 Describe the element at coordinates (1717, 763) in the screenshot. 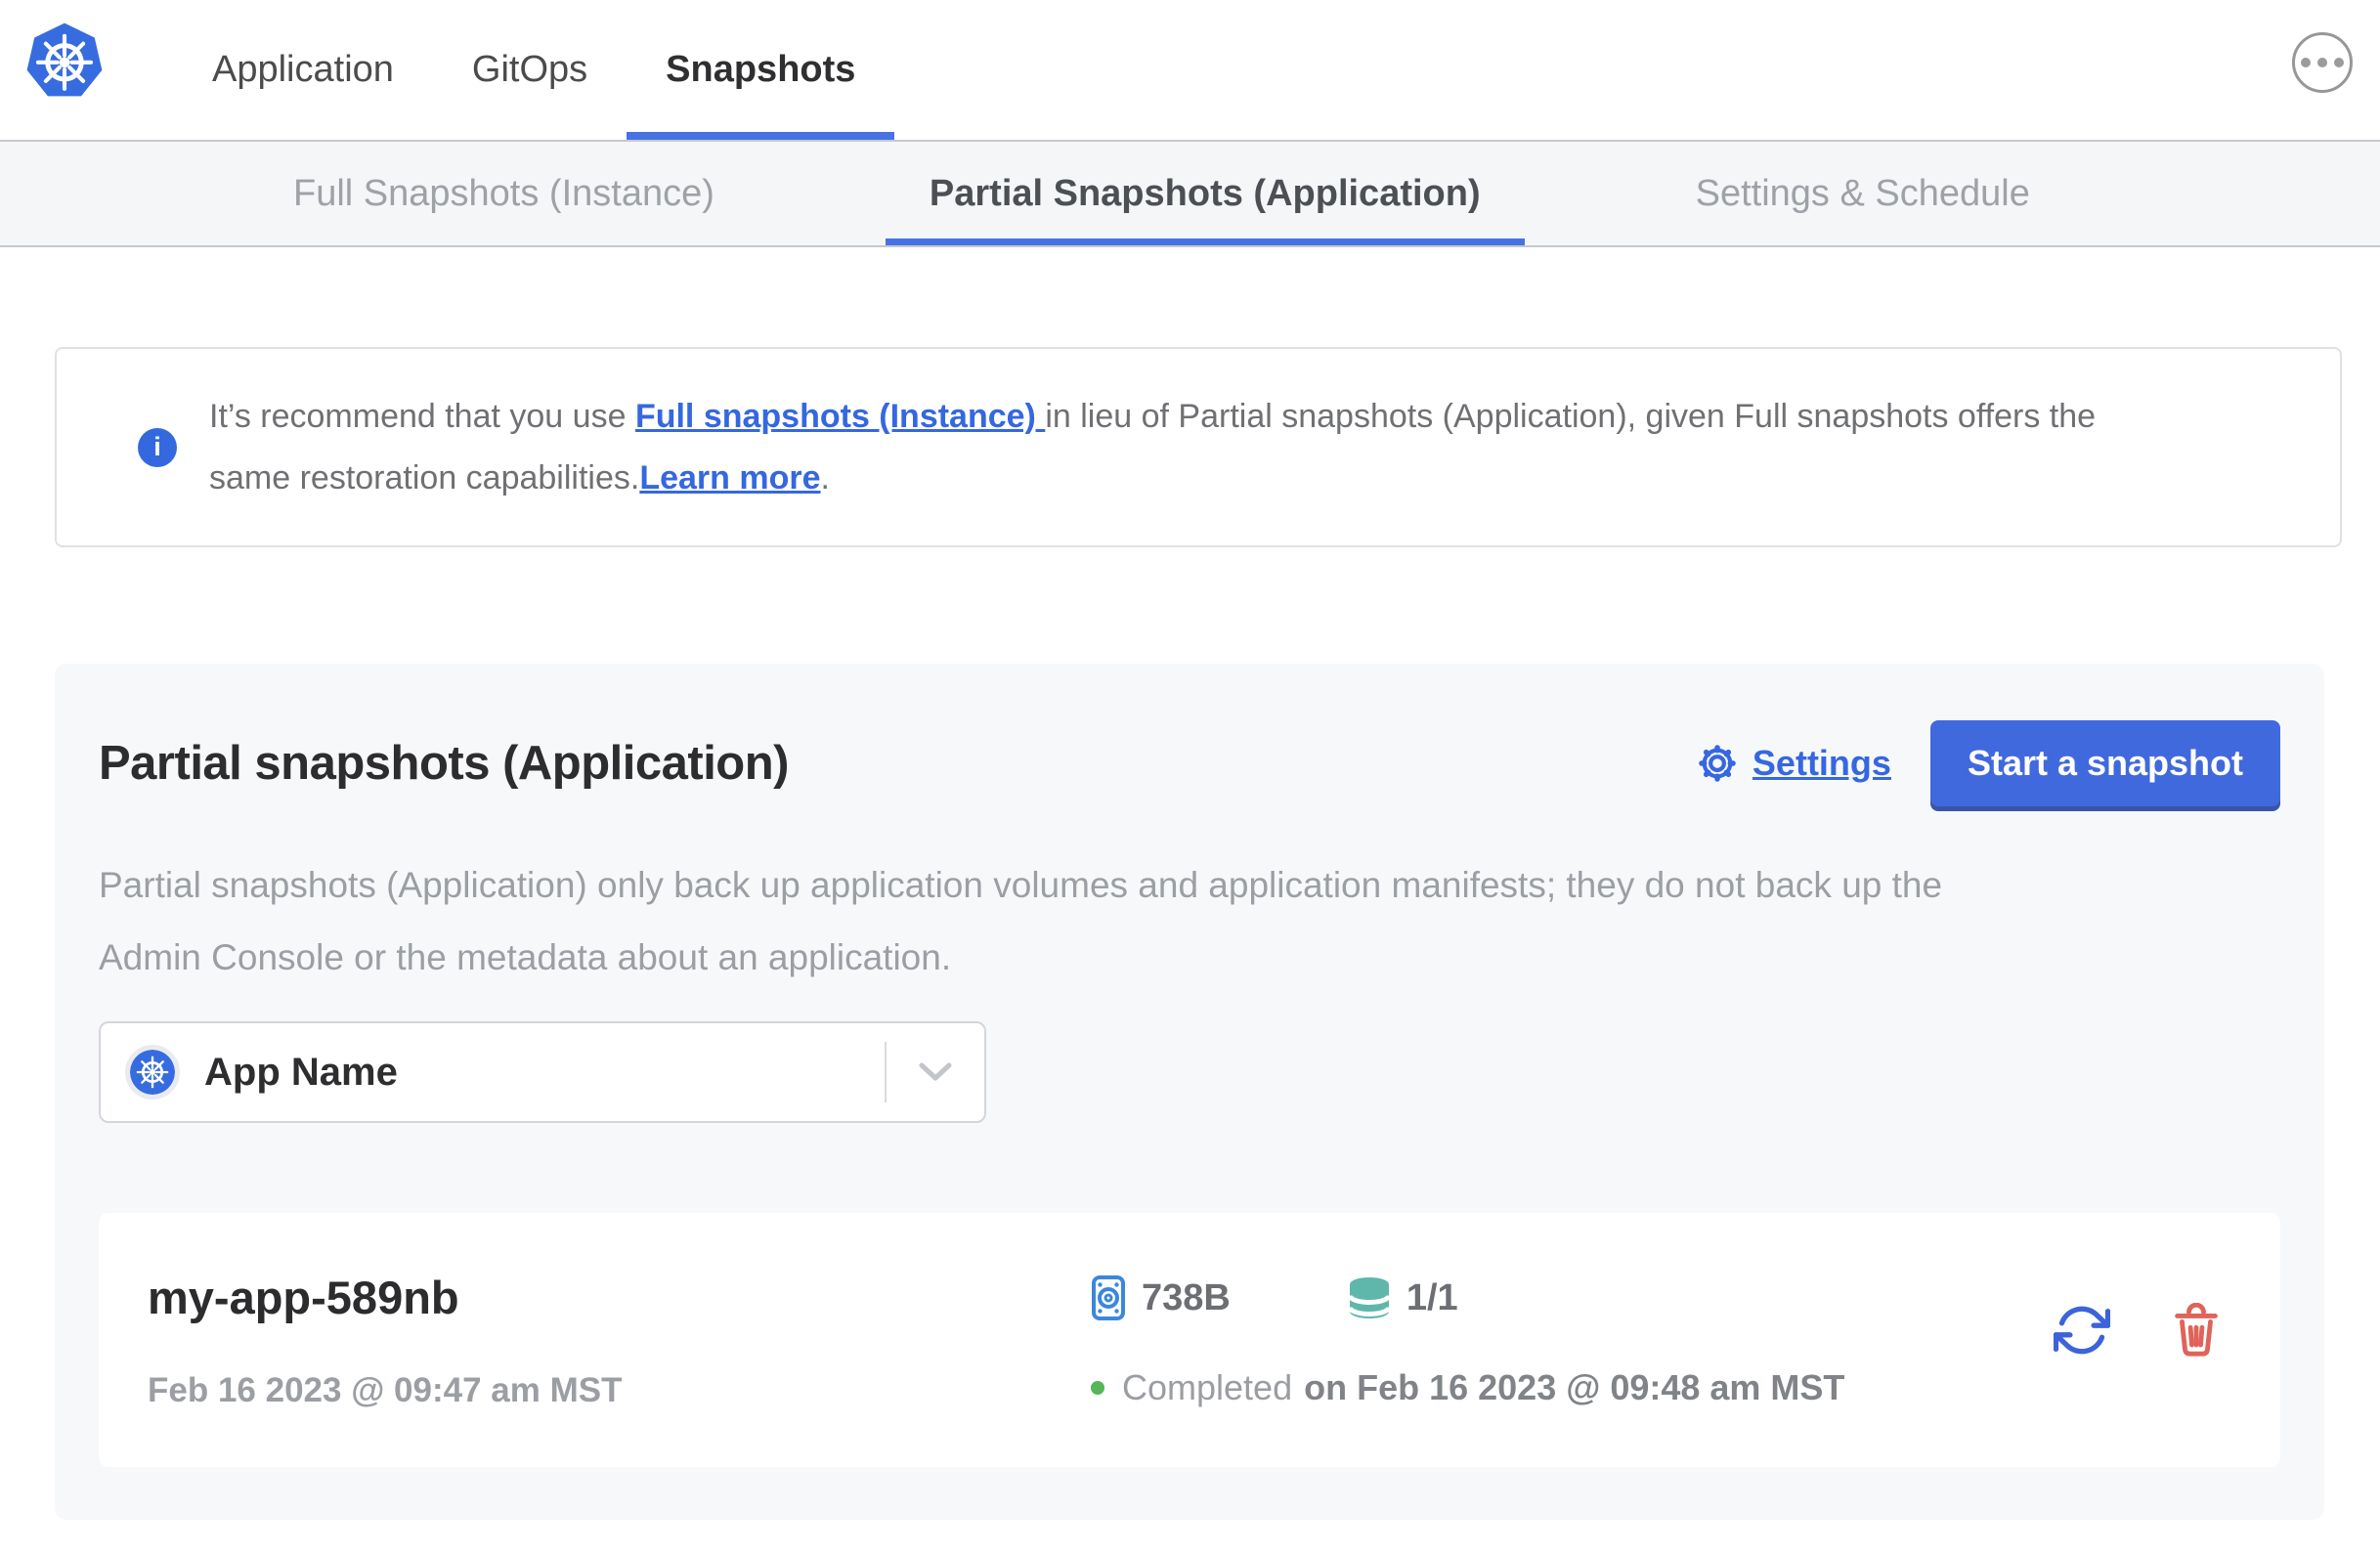

I see `gear-icon` at that location.